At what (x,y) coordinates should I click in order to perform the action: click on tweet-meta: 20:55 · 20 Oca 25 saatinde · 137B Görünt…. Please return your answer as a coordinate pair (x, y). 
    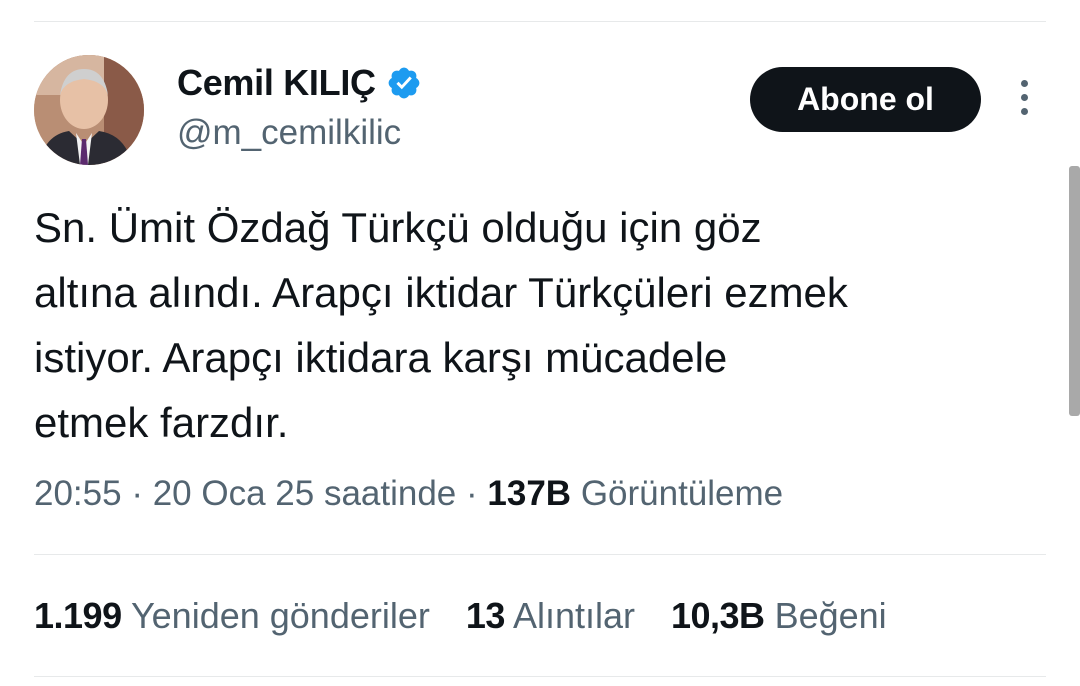
    Looking at the image, I should click on (408, 494).